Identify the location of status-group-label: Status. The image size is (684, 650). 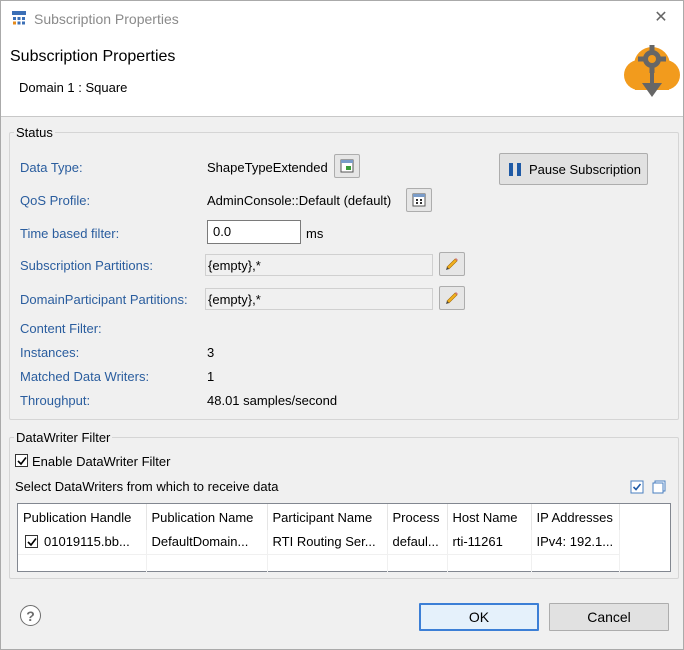
(34, 132).